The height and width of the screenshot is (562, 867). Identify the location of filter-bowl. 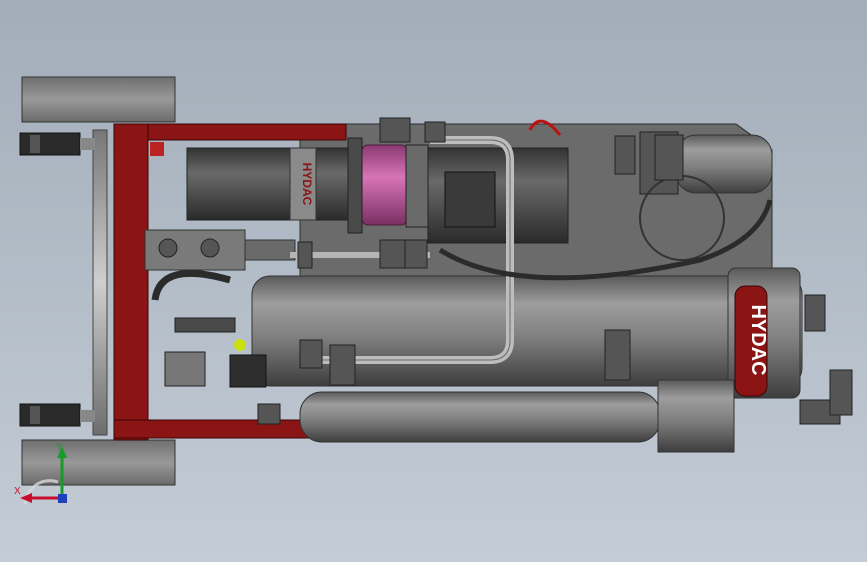
(384, 185).